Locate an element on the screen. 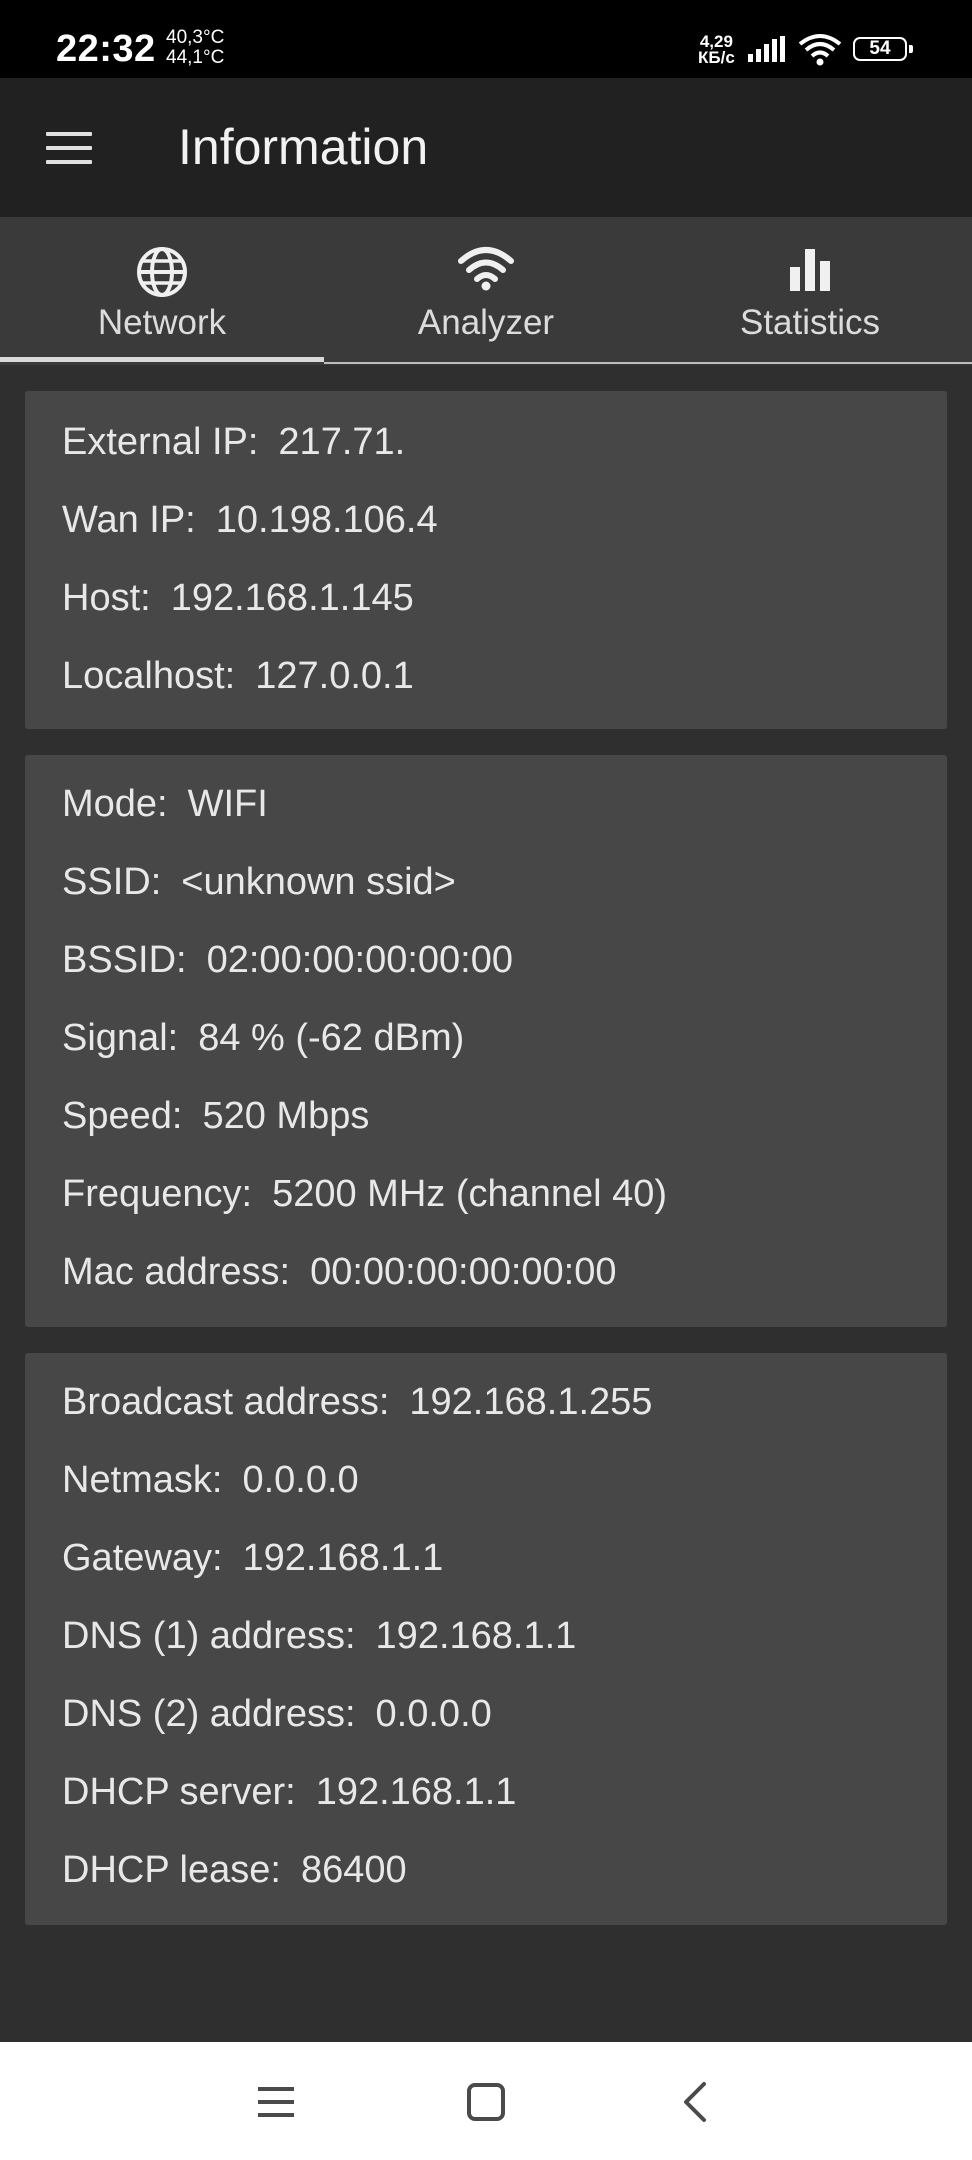  info-row-external-ip: External IP: 217.71. is located at coordinates (233, 442).